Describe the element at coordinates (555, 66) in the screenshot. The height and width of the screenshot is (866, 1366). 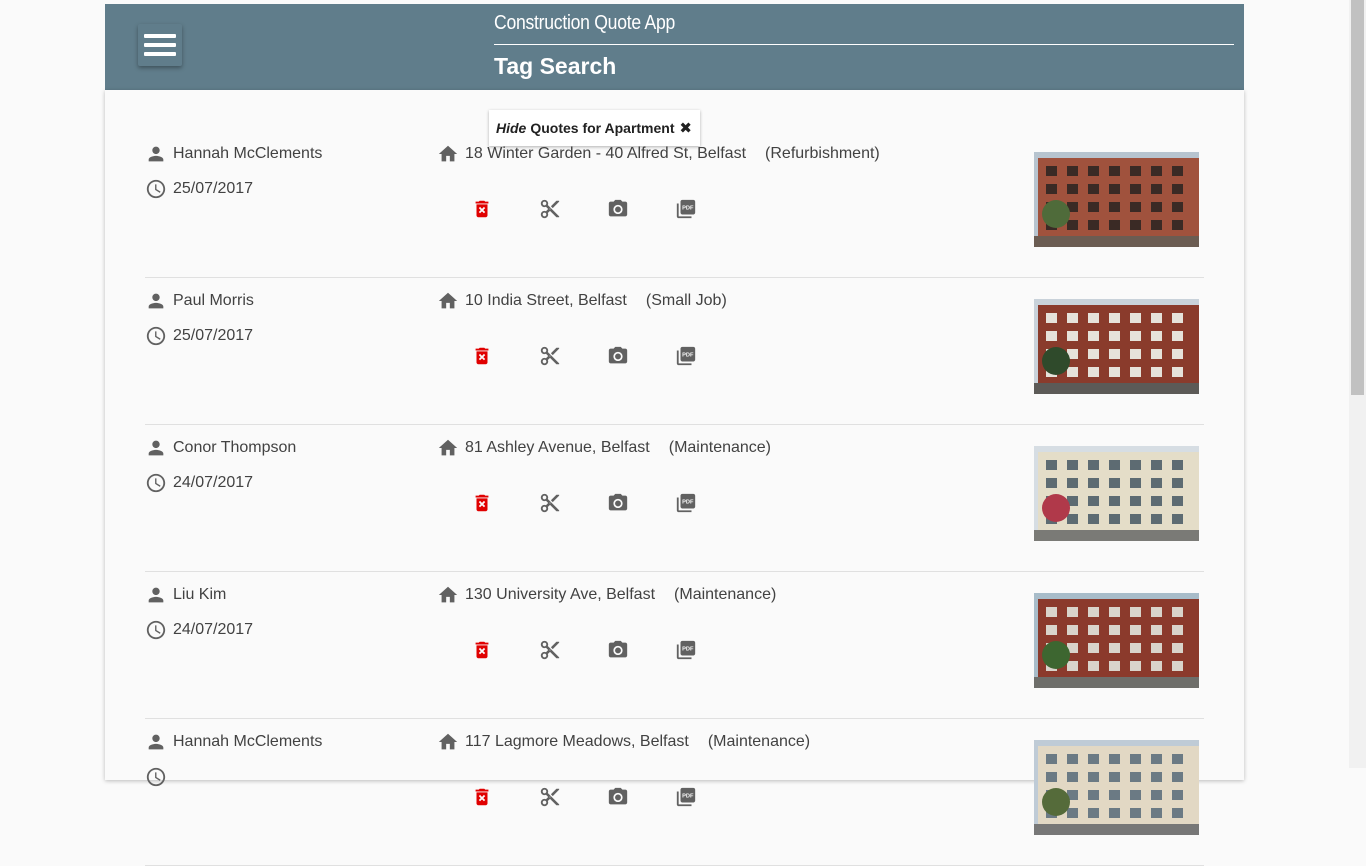
I see `page-title: Tag Search` at that location.